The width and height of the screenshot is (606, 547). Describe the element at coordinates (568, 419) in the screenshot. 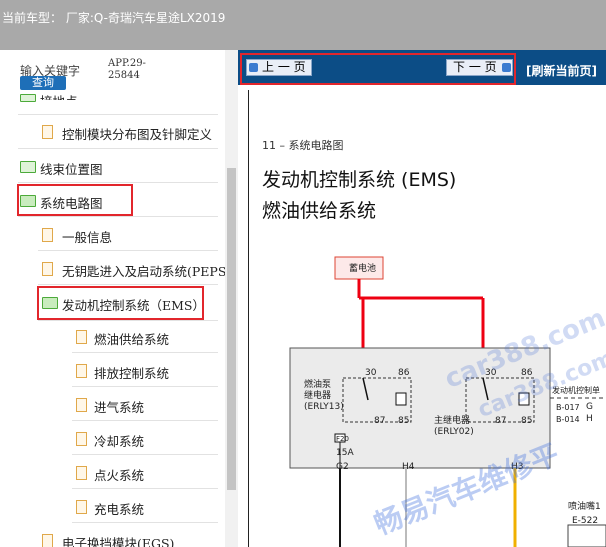

I see `connector-label: B-014` at that location.